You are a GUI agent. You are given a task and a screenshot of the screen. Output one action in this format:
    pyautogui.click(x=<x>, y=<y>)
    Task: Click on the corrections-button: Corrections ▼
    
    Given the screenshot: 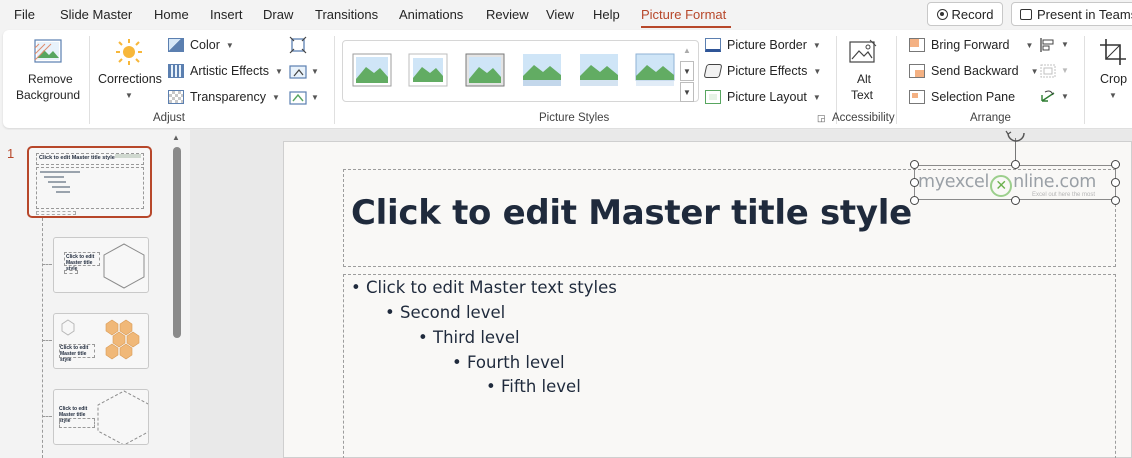 What is the action you would take?
    pyautogui.click(x=128, y=70)
    